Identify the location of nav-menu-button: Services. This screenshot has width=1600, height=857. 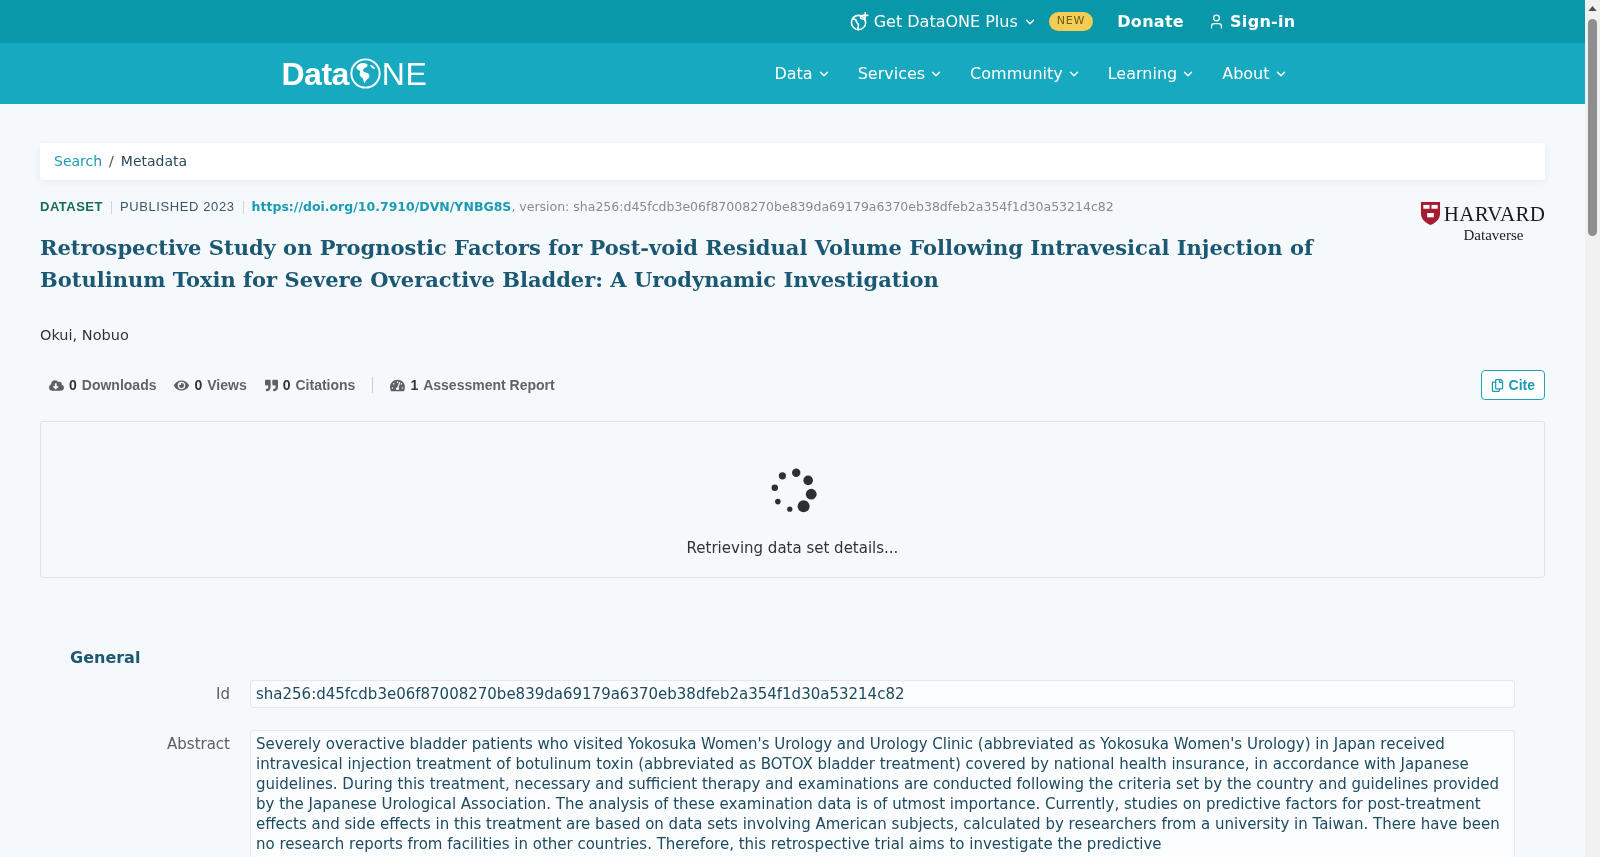
(900, 73).